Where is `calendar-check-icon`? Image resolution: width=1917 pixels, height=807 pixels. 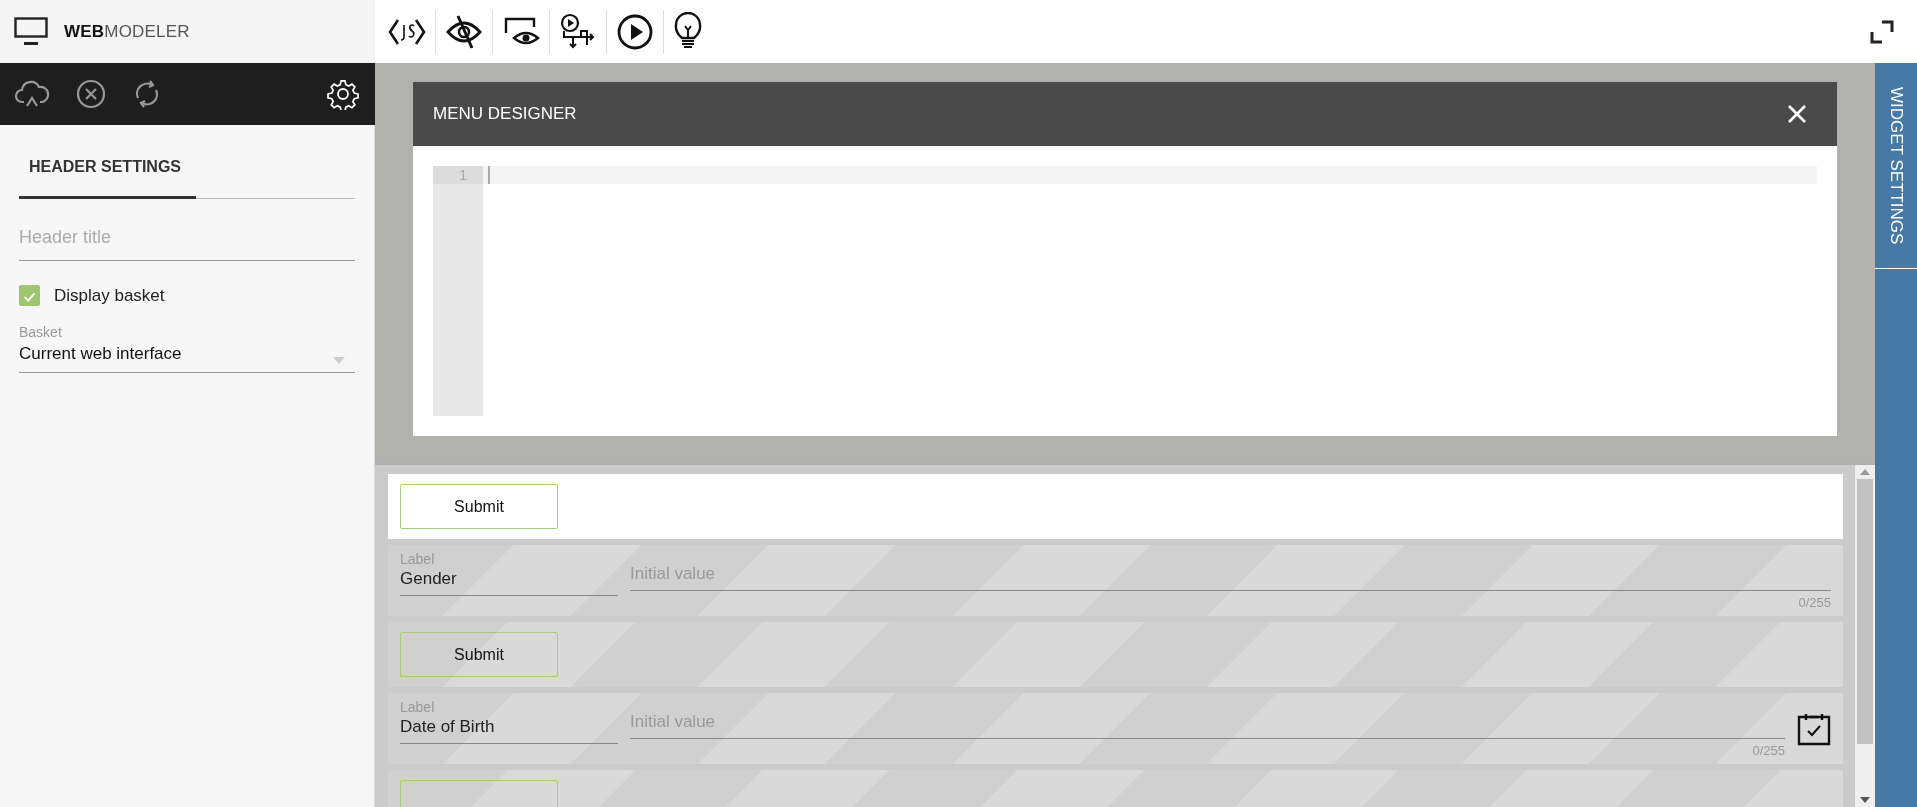
calendar-check-icon is located at coordinates (1814, 728).